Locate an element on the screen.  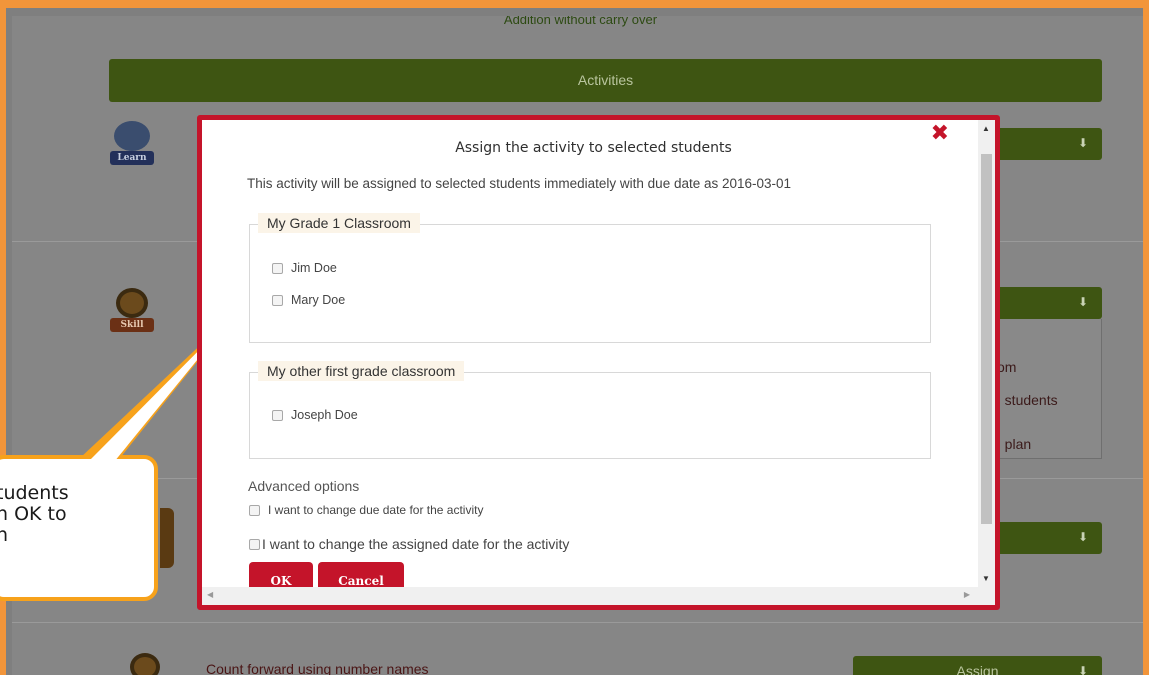
target-icon is located at coordinates (147, 664).